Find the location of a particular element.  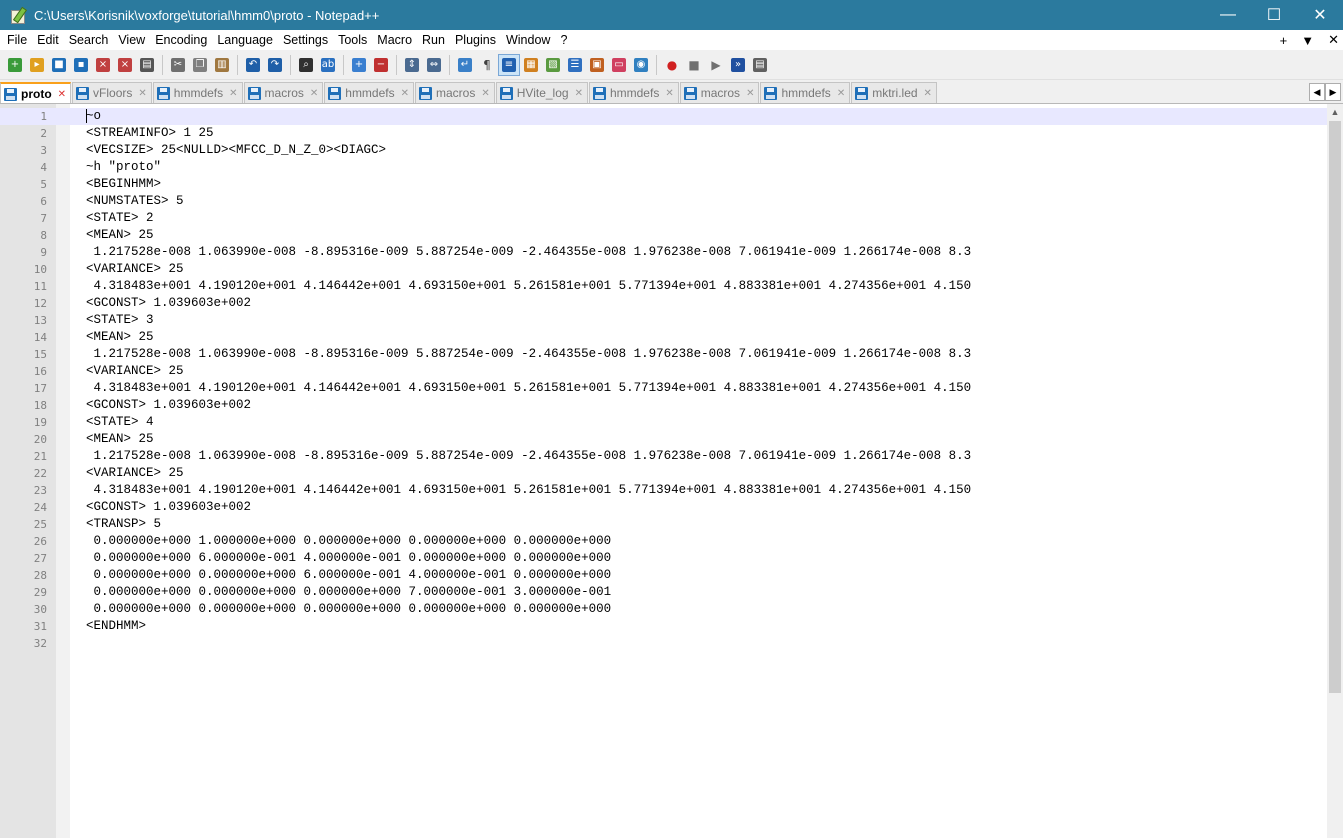

tab-hvite-log: HVite_log ✕ is located at coordinates (541, 92).